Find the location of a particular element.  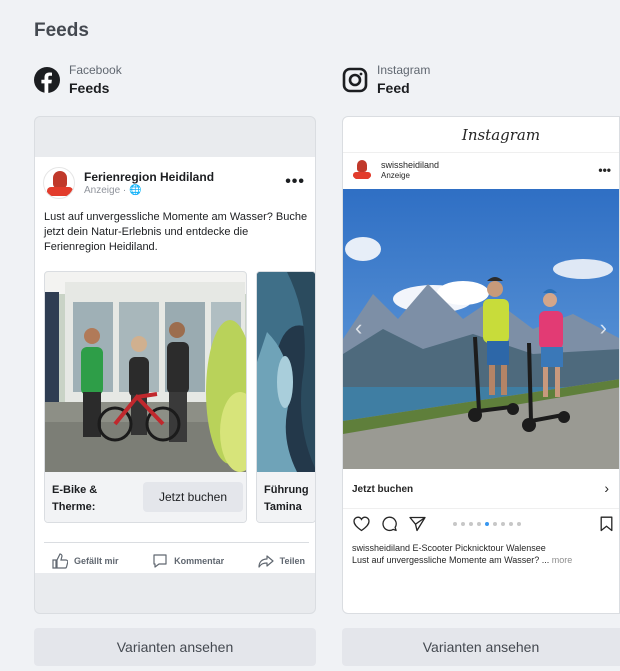

instagram-platform-label: Instagram is located at coordinates (404, 70).